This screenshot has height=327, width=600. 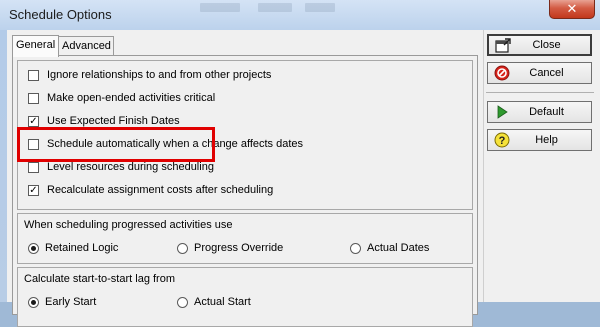 What do you see at coordinates (71, 302) in the screenshot?
I see `radio-label: Early Start` at bounding box center [71, 302].